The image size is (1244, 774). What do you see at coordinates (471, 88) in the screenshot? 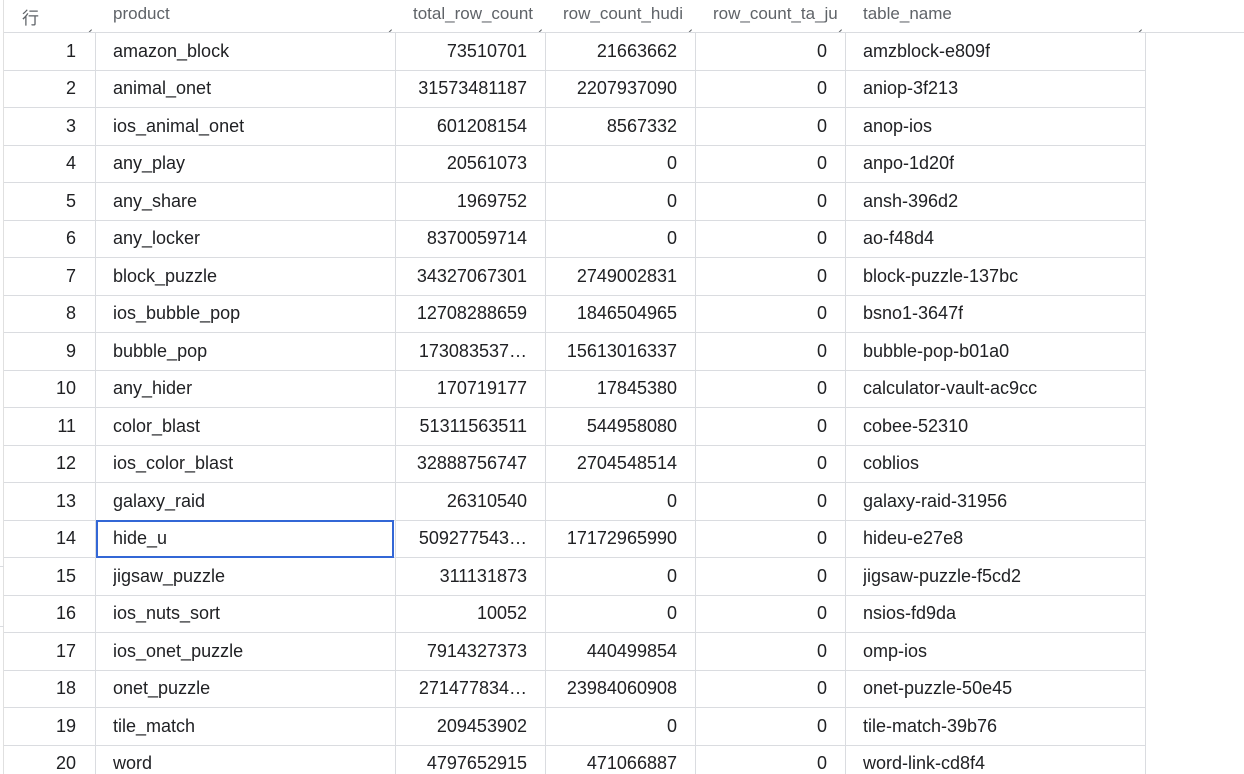
I see `total-row-count-cell: 31573481187` at bounding box center [471, 88].